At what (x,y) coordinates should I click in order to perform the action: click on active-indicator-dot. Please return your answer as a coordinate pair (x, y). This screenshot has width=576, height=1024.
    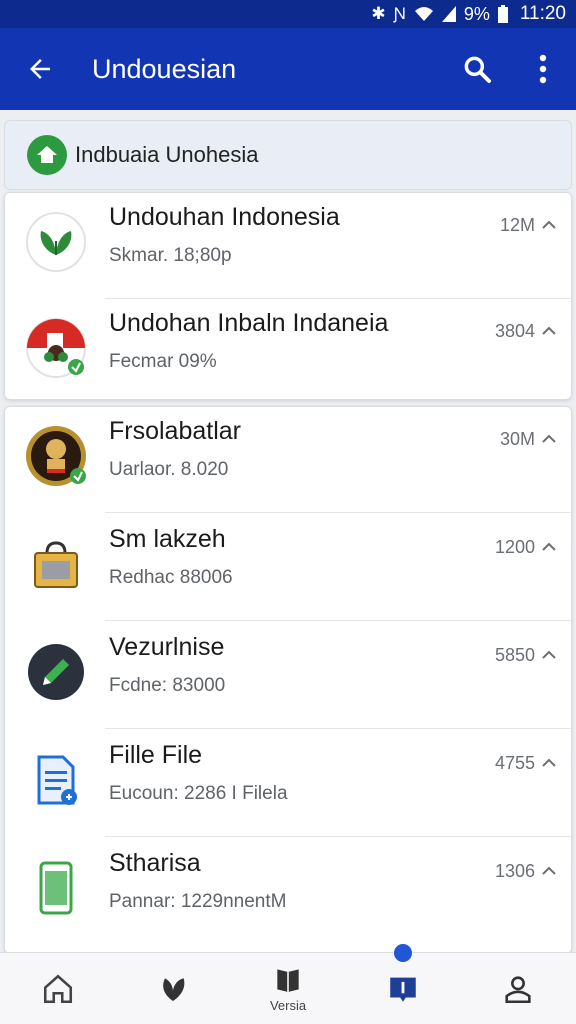
    Looking at the image, I should click on (403, 953).